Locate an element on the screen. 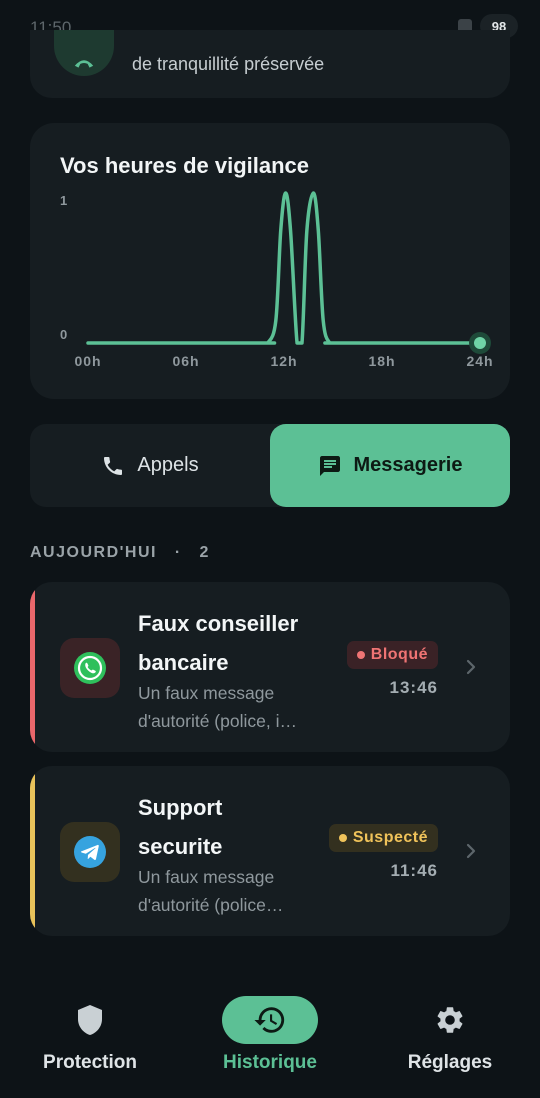 The image size is (540, 1098). x-tick-label: 12h is located at coordinates (283, 361).